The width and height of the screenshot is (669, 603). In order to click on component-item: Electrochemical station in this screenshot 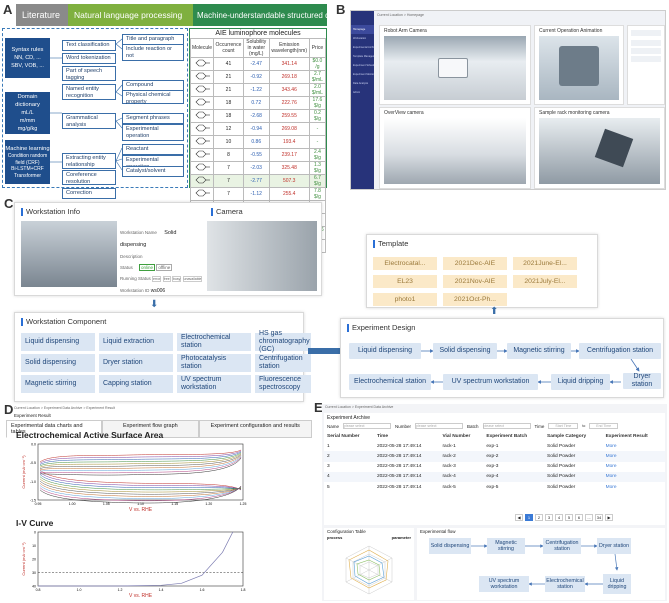, I will do `click(214, 342)`.